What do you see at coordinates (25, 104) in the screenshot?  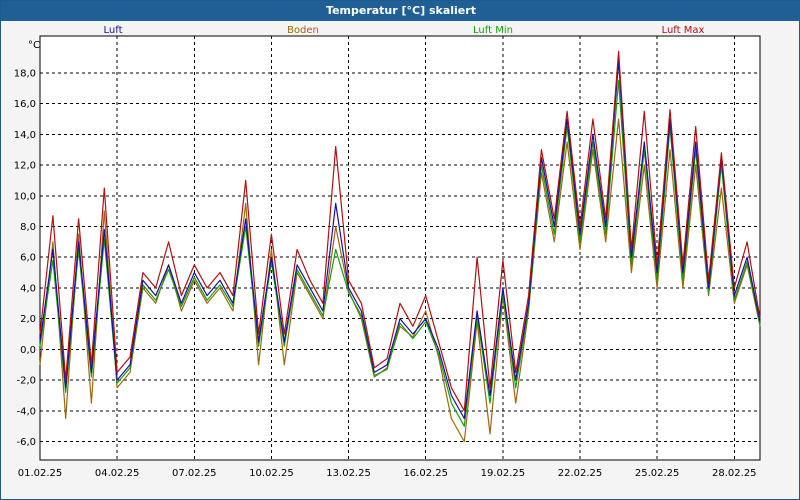 I see `y-tick-label: 16,0` at bounding box center [25, 104].